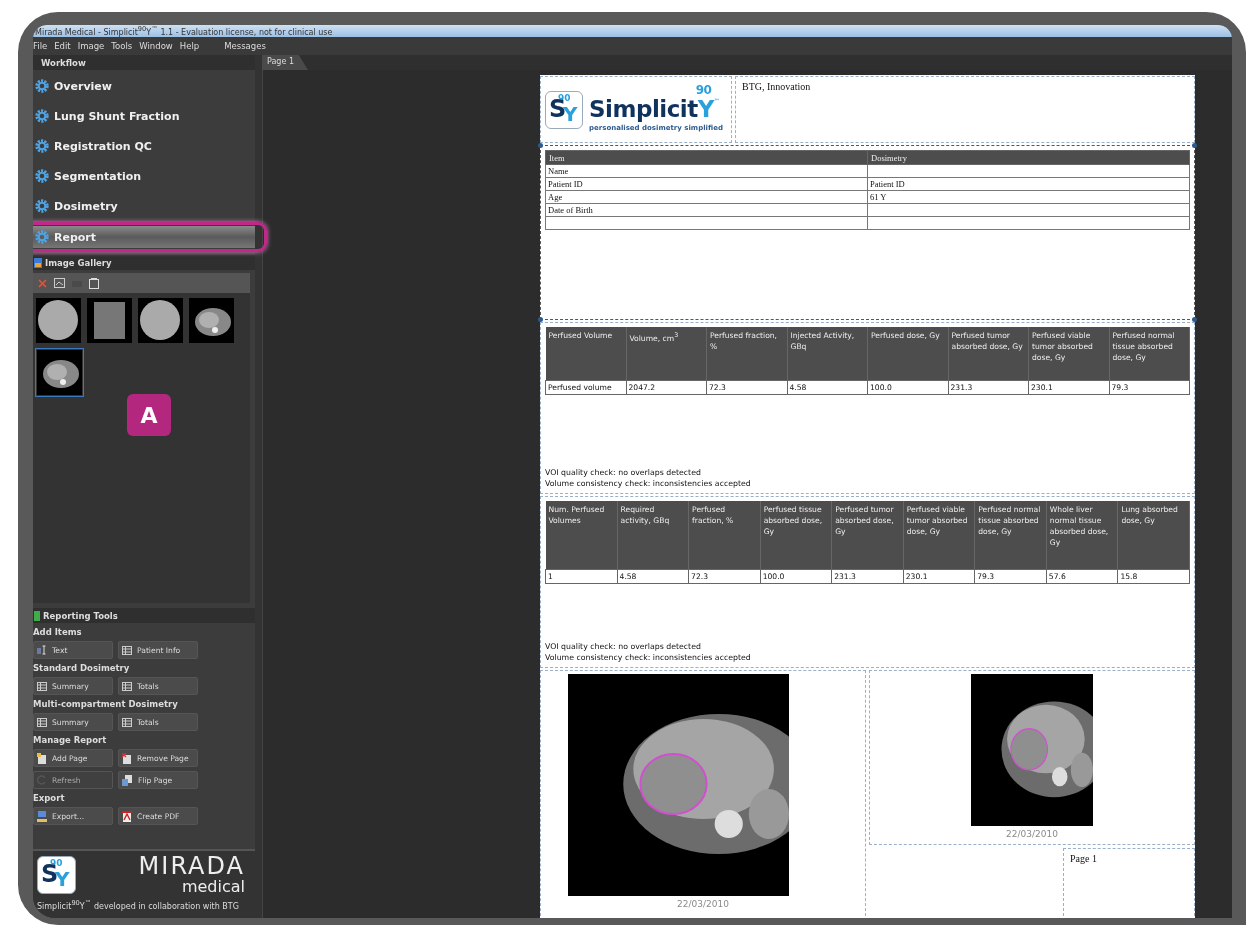 This screenshot has height=925, width=1246. Describe the element at coordinates (78, 262) in the screenshot. I see `panel-title: Image Gallery` at that location.